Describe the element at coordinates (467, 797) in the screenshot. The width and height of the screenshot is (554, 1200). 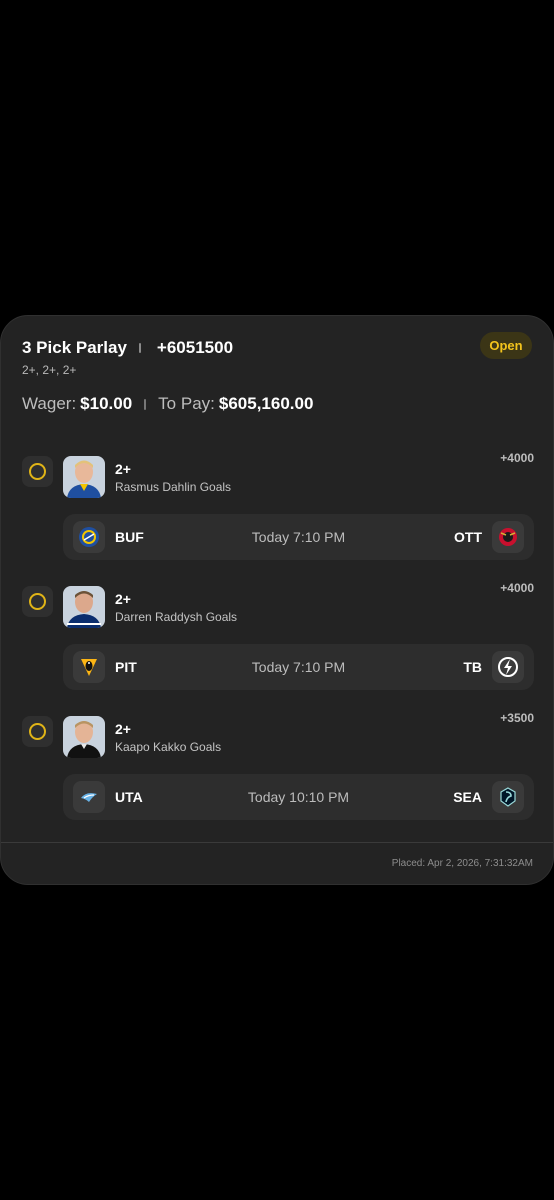
I see `away-team: SEA` at that location.